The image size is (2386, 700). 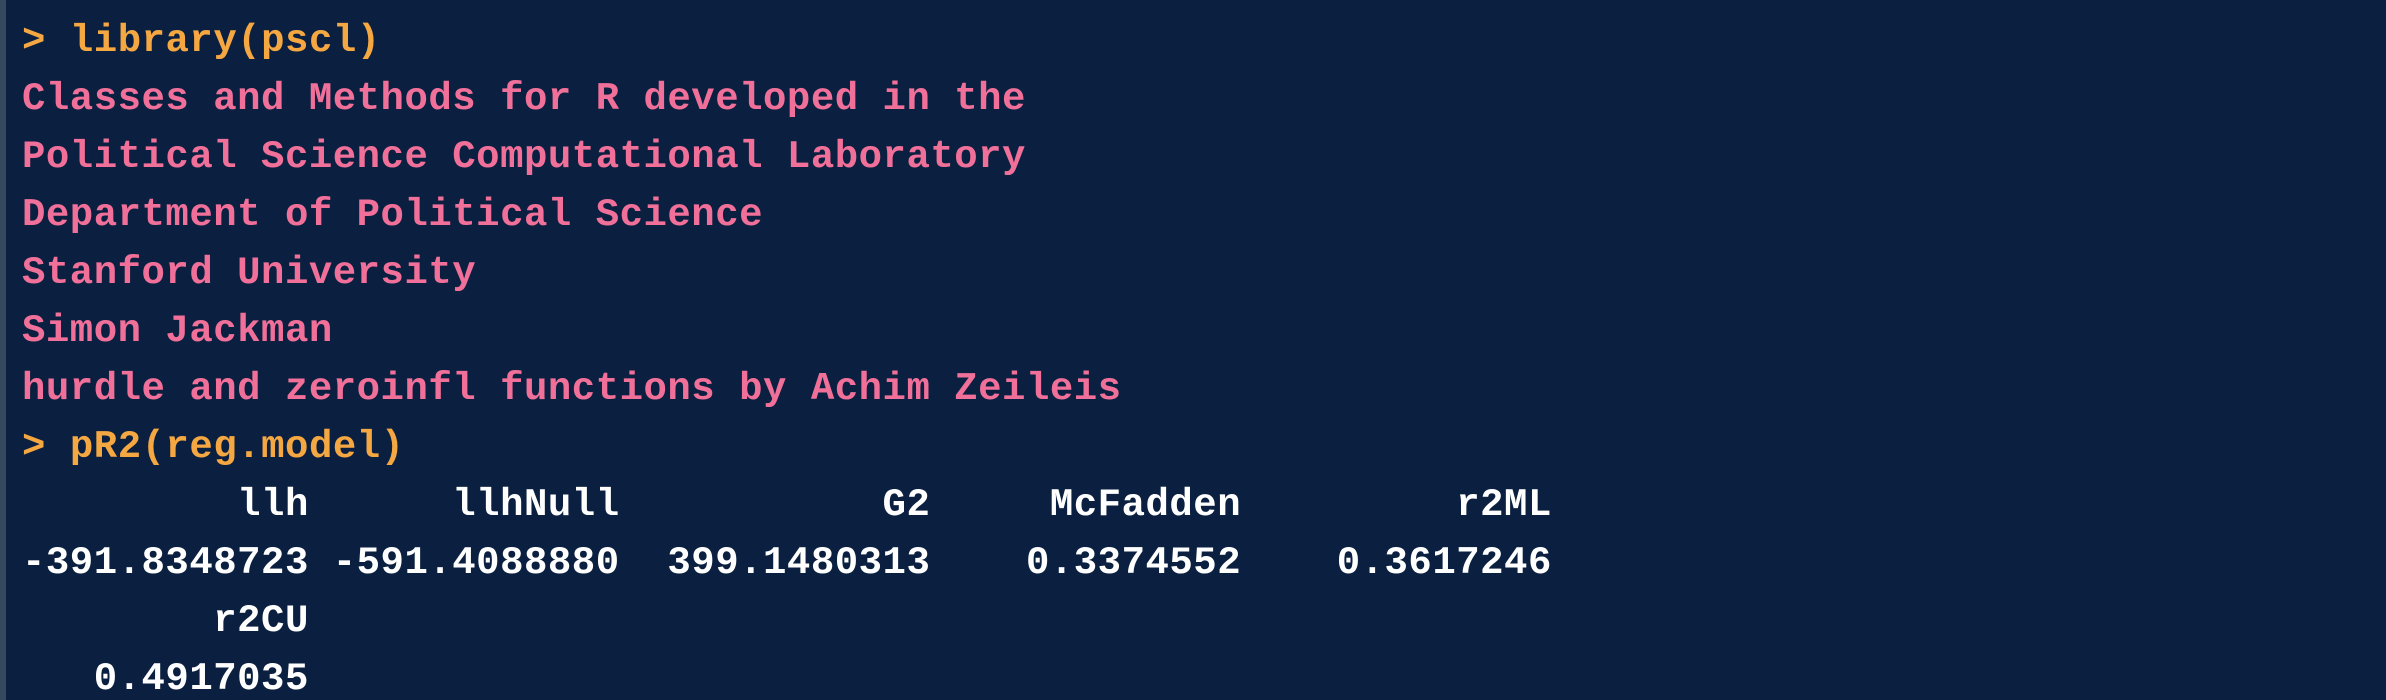 What do you see at coordinates (787, 505) in the screenshot?
I see `output-header-row-1: llh llhNull G2 McFadden r2ML` at bounding box center [787, 505].